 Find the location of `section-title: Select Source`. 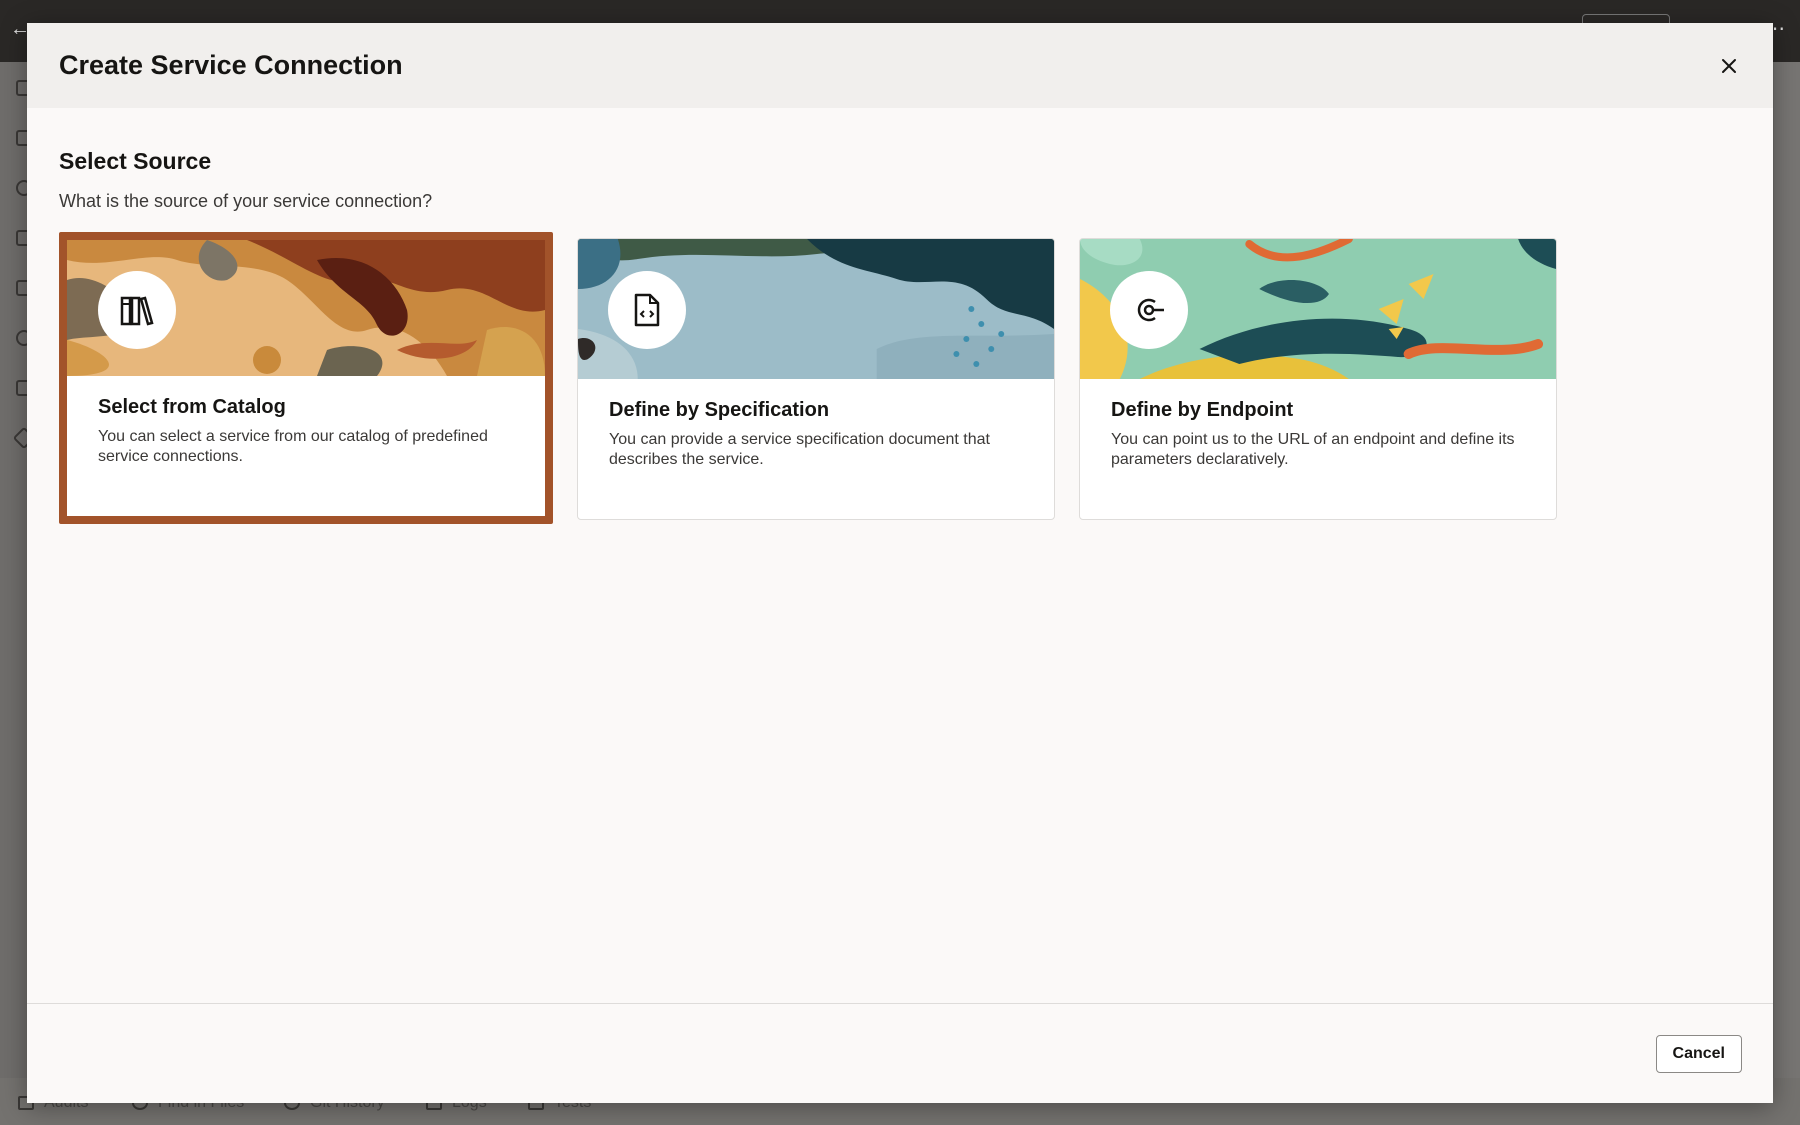

section-title: Select Source is located at coordinates (135, 161).